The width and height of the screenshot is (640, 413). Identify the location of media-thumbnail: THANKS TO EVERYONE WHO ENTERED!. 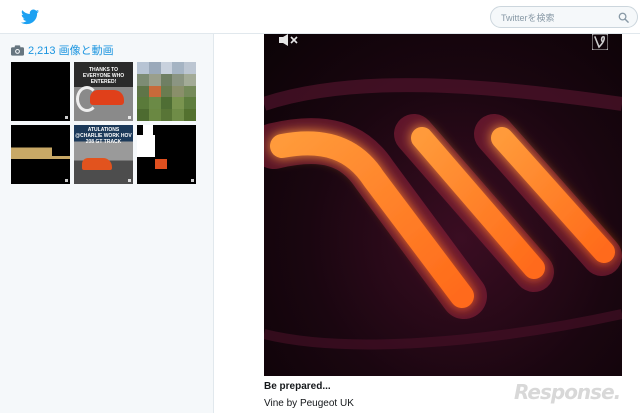
(103, 91).